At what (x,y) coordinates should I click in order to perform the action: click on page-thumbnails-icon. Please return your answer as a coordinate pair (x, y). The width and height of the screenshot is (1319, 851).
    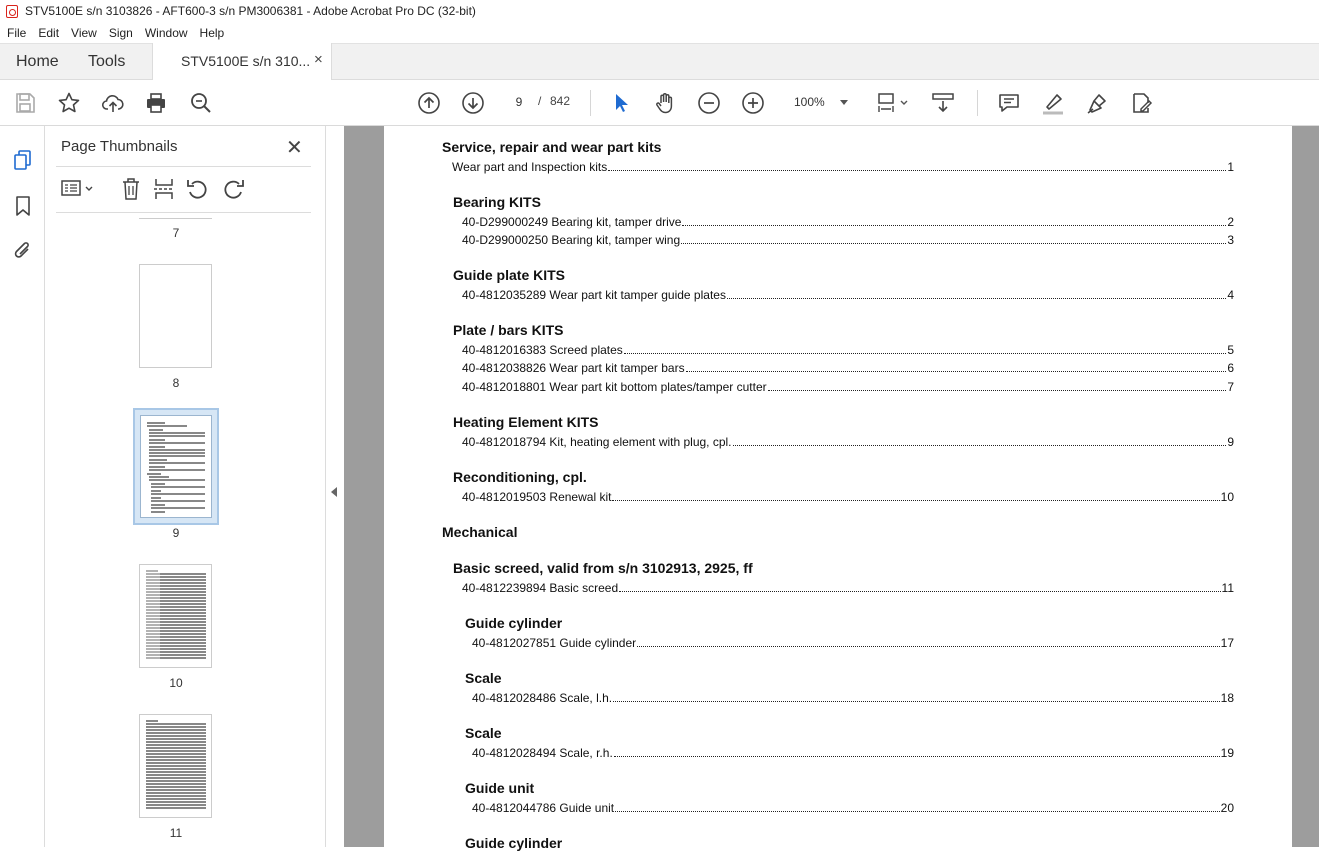
    Looking at the image, I should click on (23, 160).